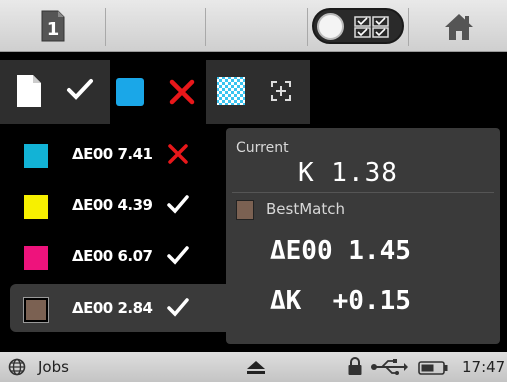  Describe the element at coordinates (112, 154) in the screenshot. I see `delta-e-value: ΔE00 7.41` at that location.